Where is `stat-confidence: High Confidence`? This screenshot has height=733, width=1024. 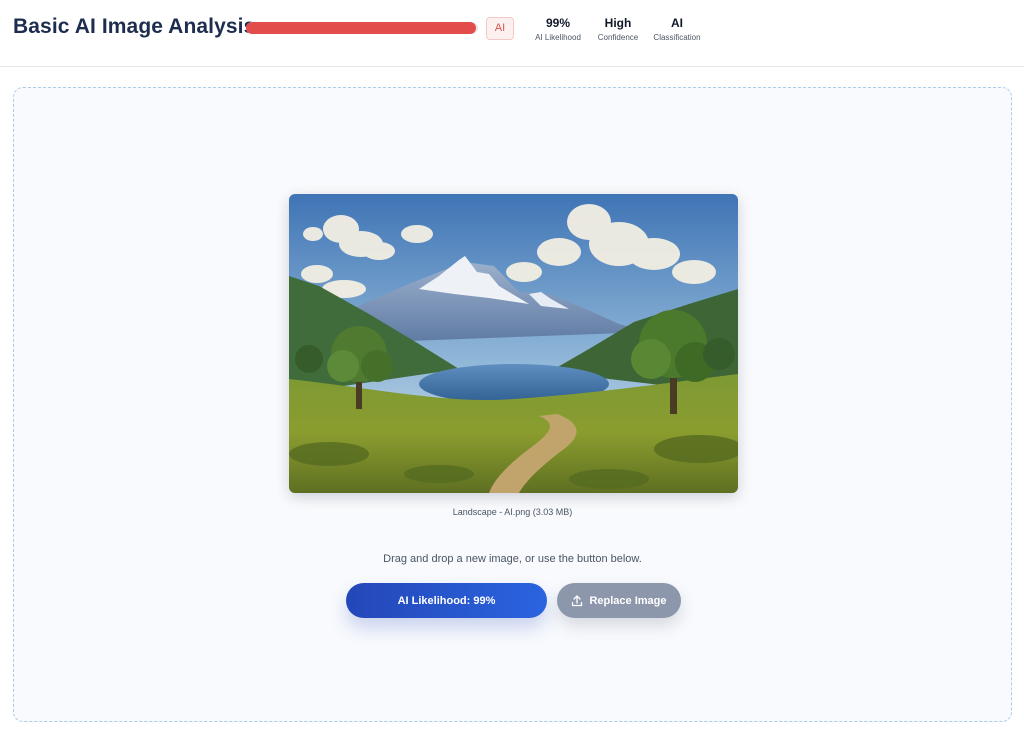 stat-confidence: High Confidence is located at coordinates (618, 30).